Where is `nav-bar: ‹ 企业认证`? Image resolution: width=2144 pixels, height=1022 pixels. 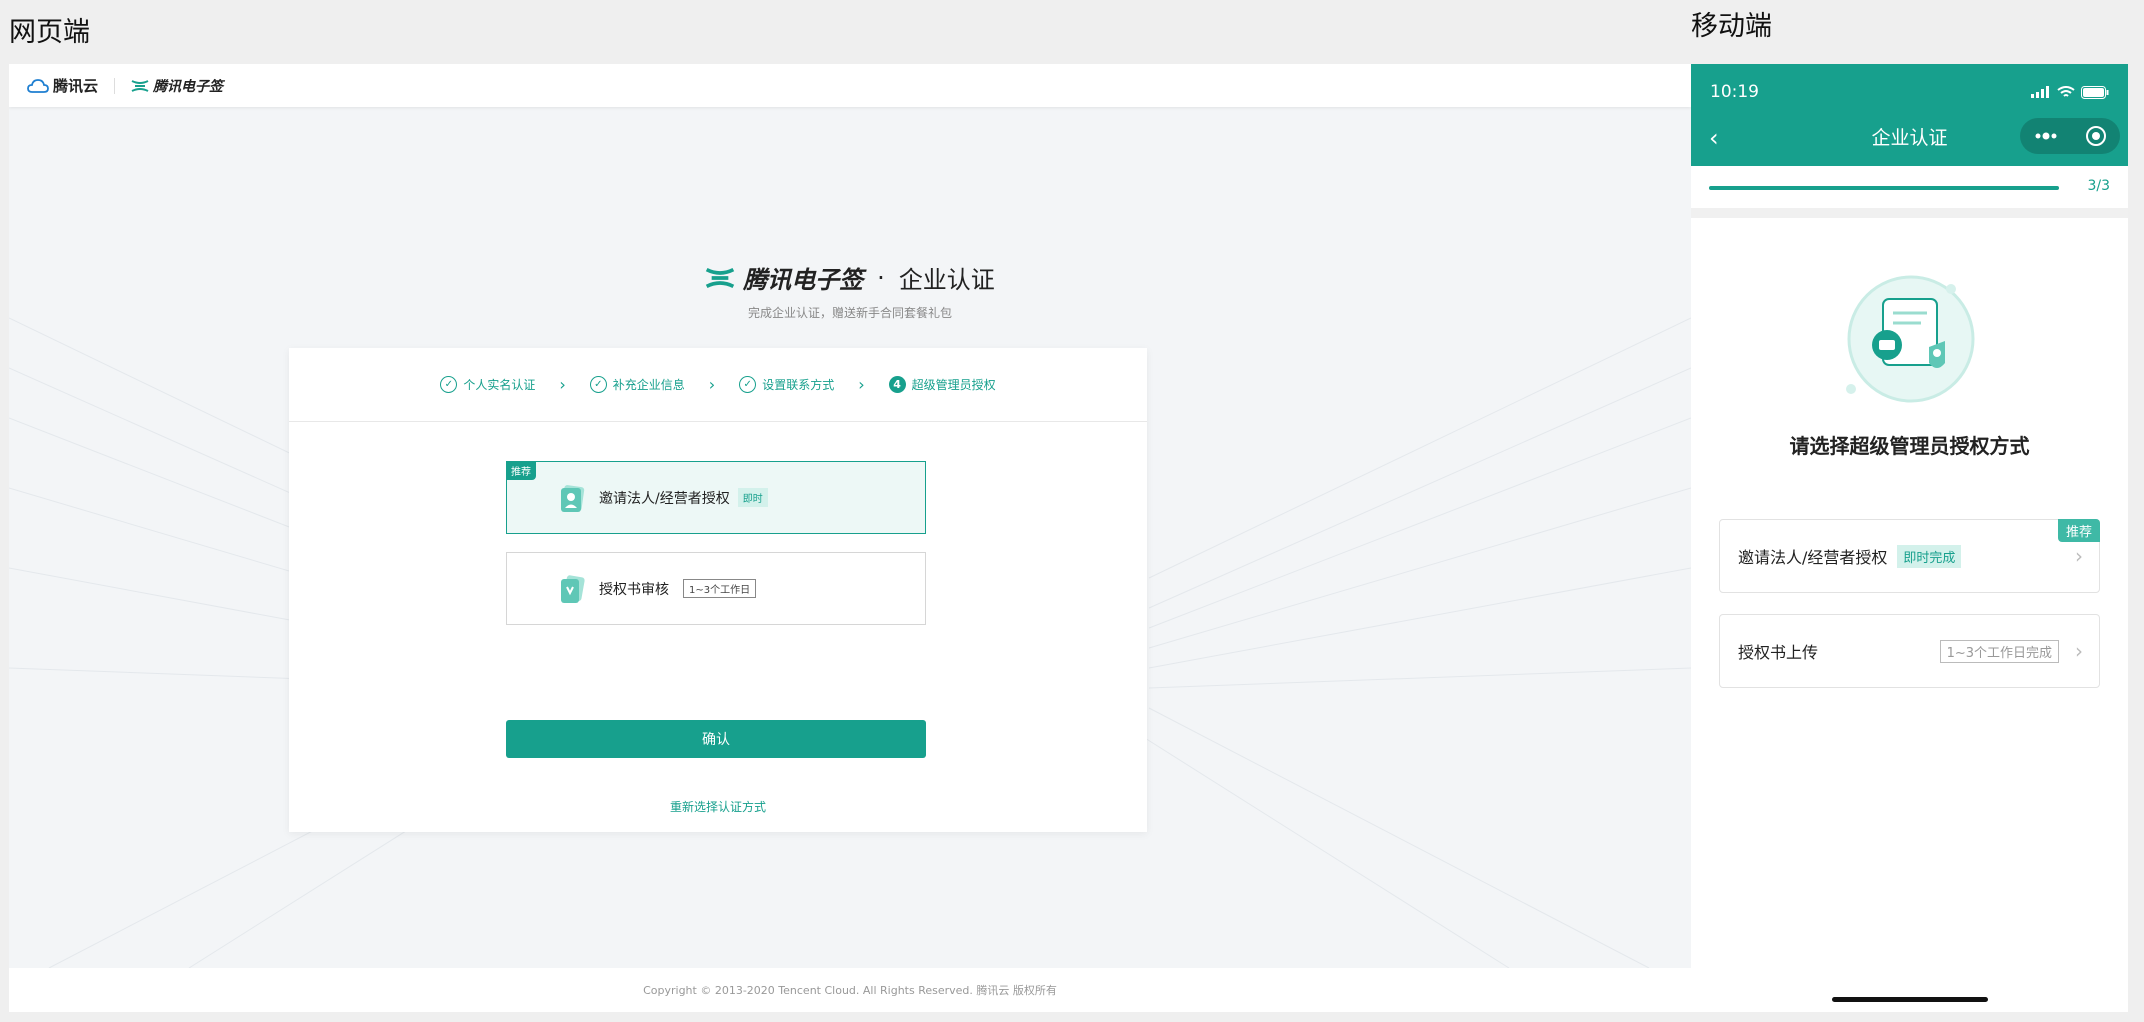 nav-bar: ‹ 企业认证 is located at coordinates (1909, 136).